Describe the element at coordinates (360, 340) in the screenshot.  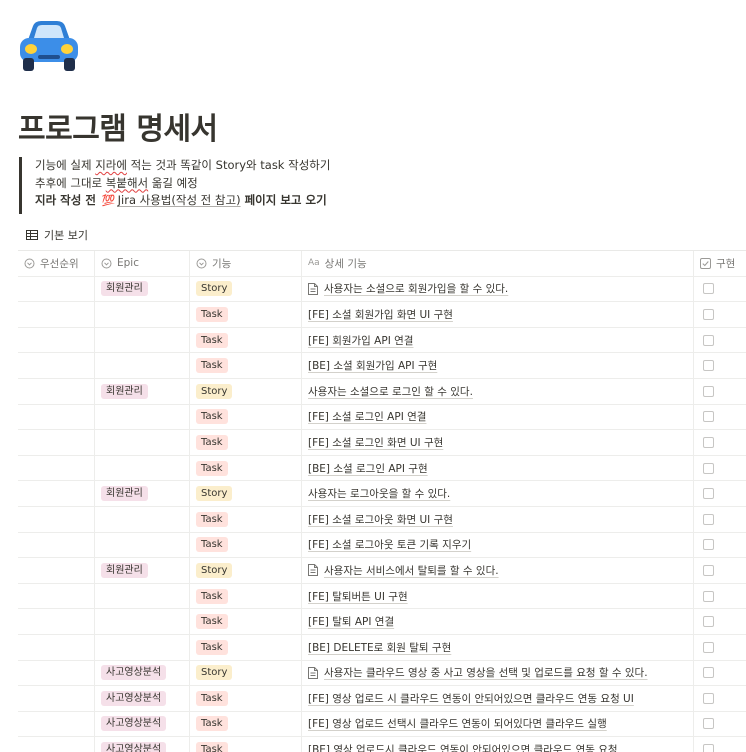
I see `detail-title-link: [FE] 회원가입 API 연결` at that location.